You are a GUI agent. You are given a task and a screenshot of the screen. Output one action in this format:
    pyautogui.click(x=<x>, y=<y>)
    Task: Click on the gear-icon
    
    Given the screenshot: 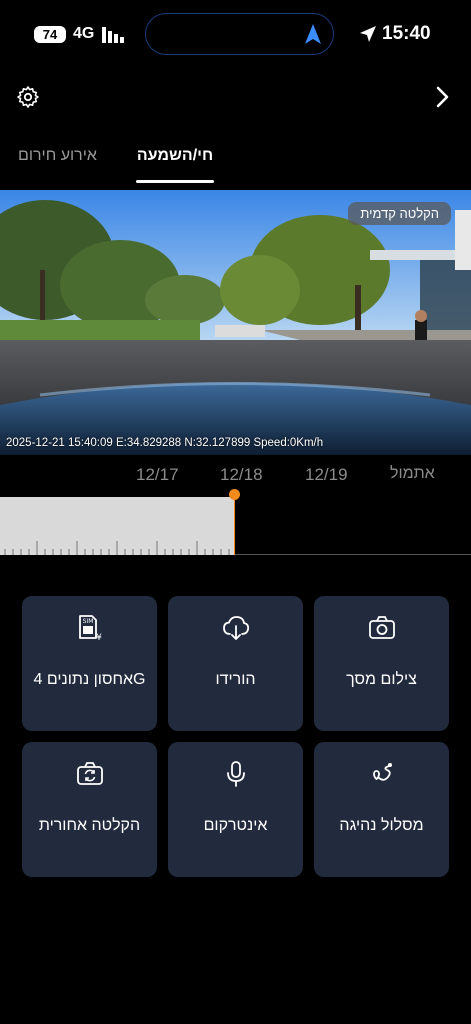 What is the action you would take?
    pyautogui.click(x=28, y=97)
    